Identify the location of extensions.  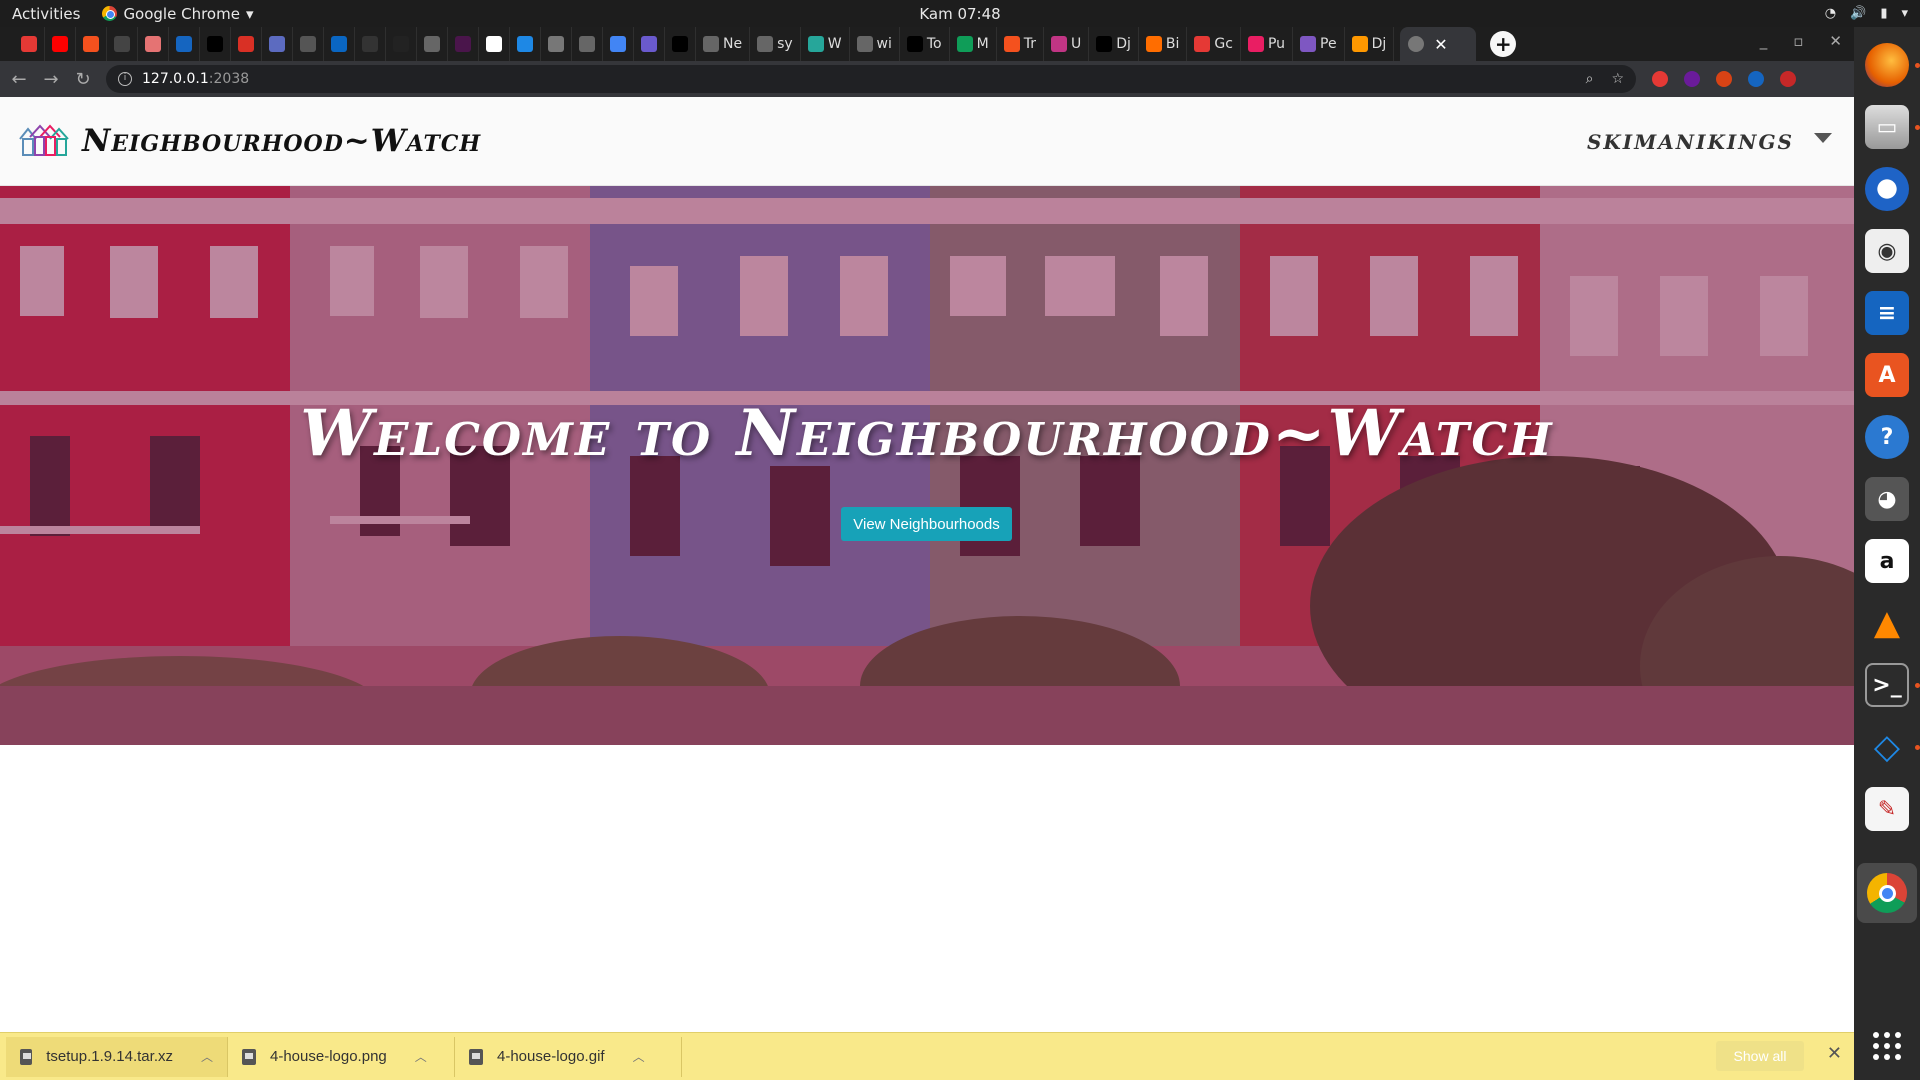
(1724, 79).